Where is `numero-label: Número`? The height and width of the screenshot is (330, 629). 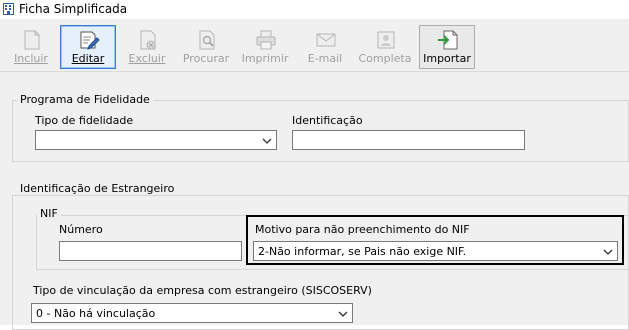
numero-label: Número is located at coordinates (81, 229).